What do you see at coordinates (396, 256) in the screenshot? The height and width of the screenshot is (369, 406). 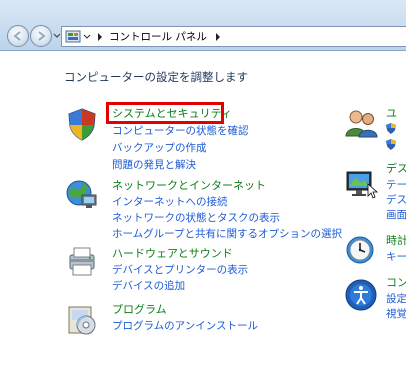 I see `link-clock-region-1: キー` at bounding box center [396, 256].